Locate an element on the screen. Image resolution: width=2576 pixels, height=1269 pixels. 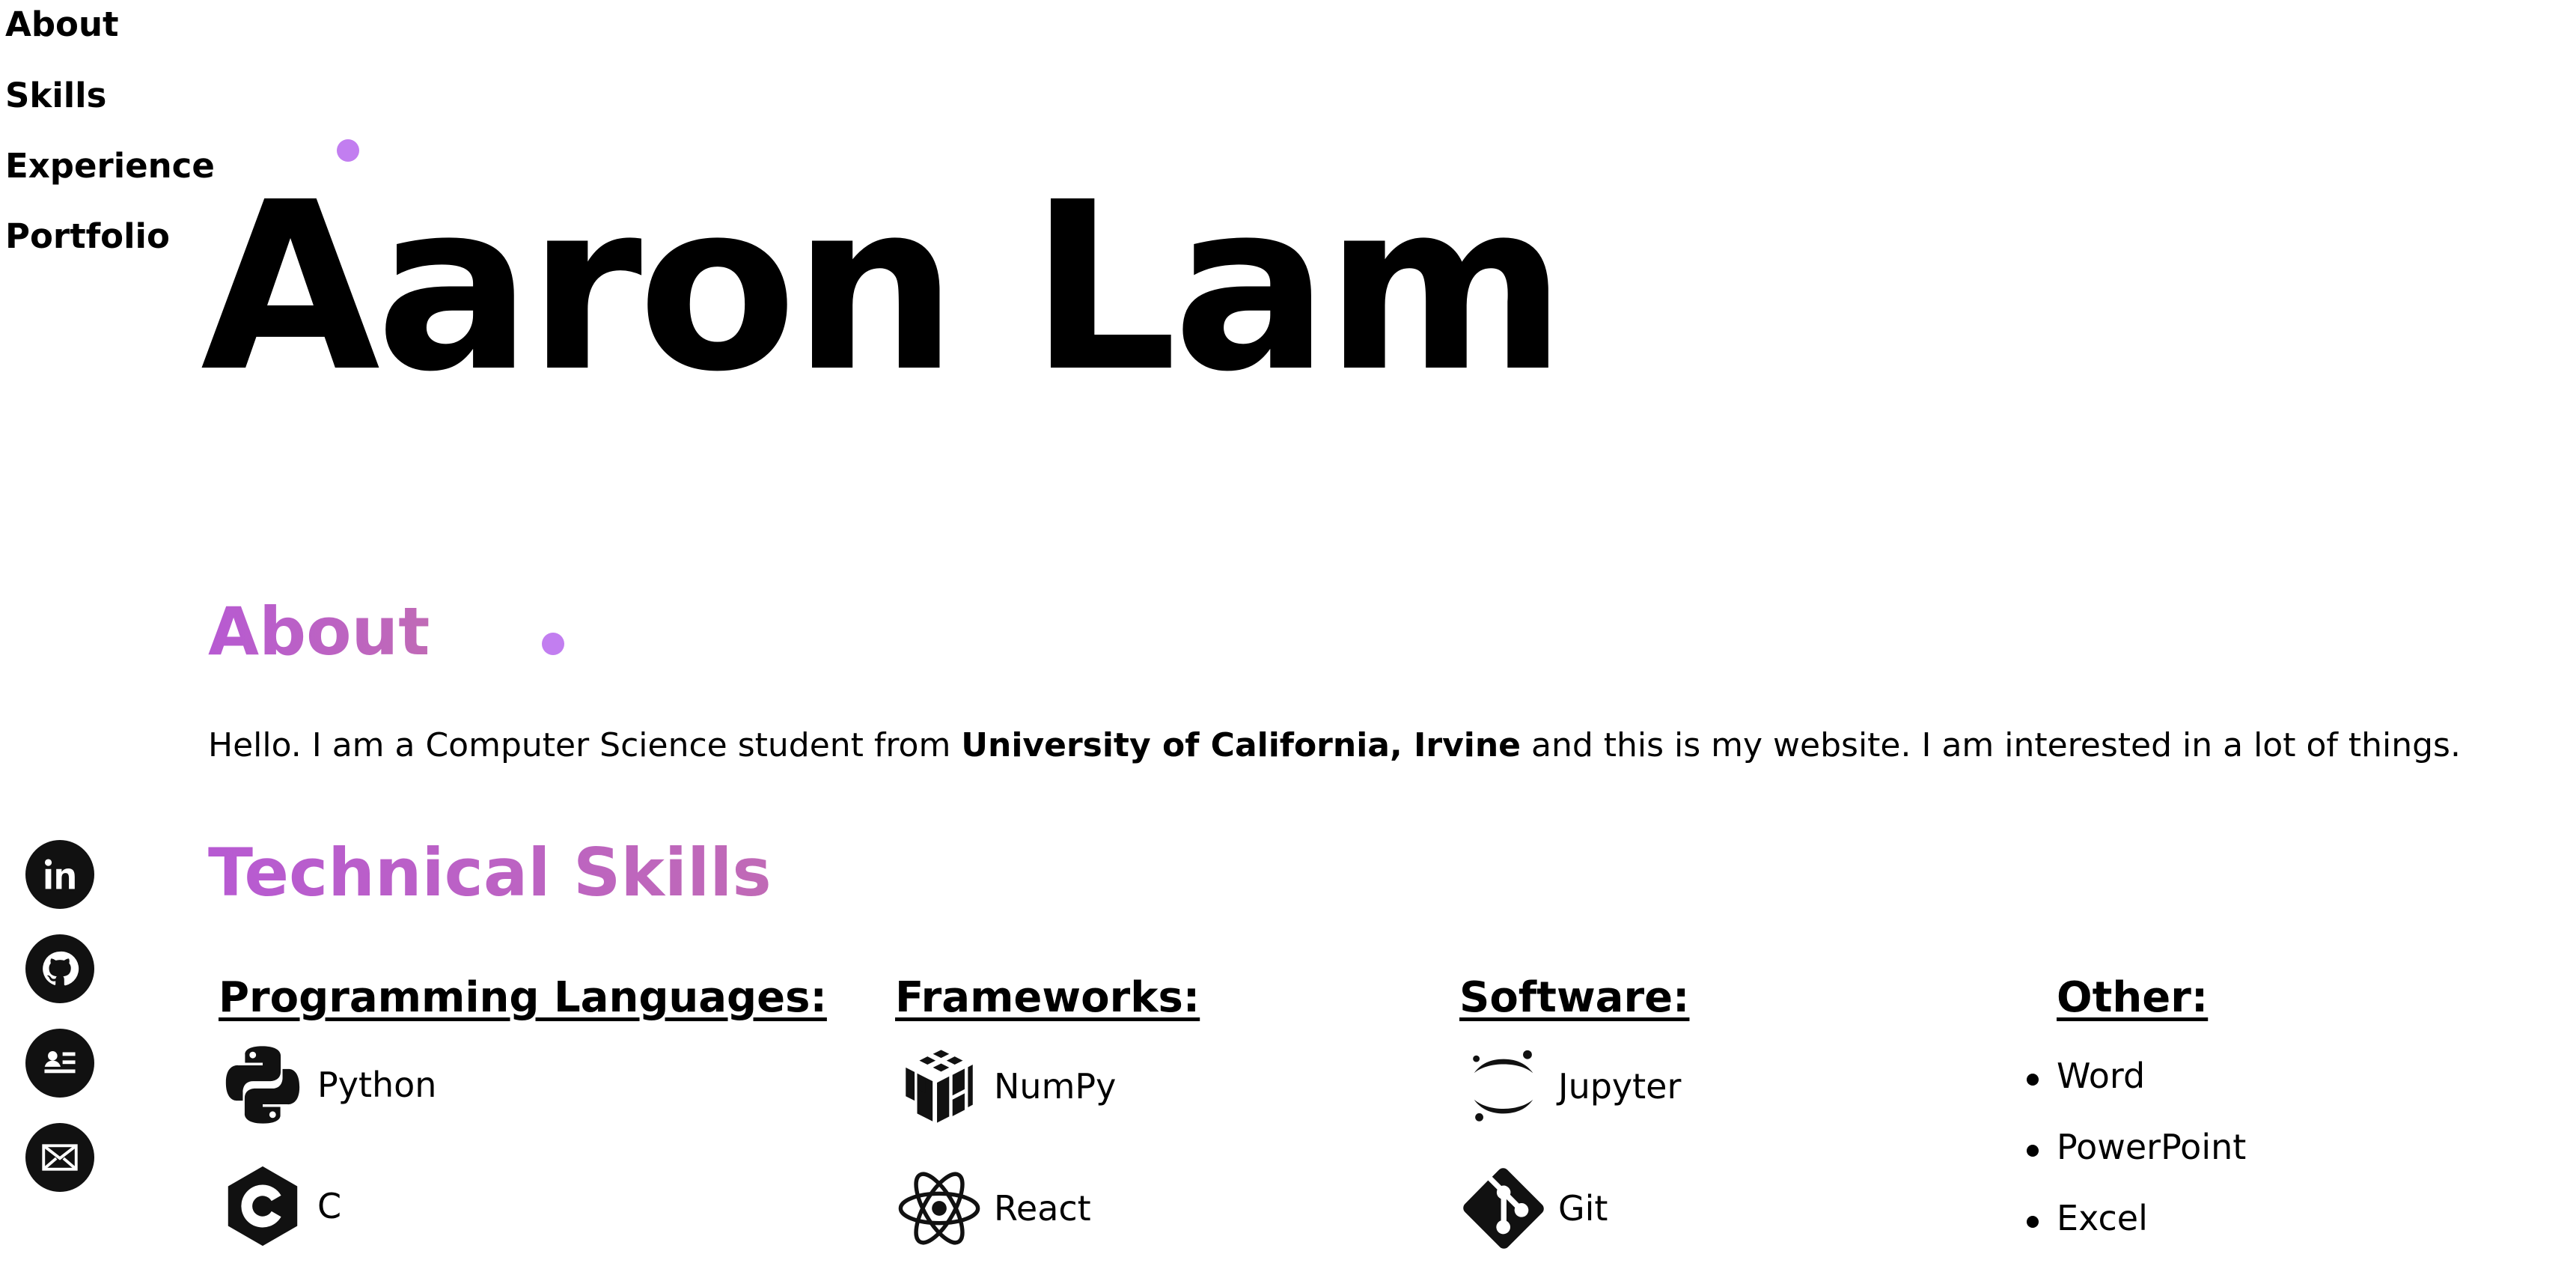
software-column: Software: Jupyter Git is located at coordinates (1575, 1111).